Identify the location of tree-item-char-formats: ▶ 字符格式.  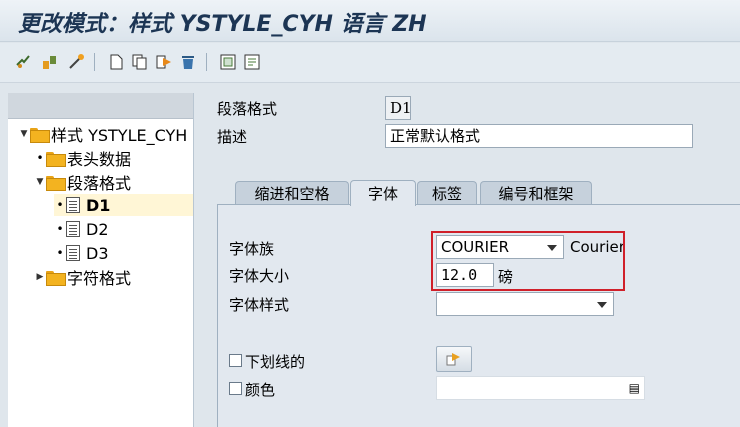
(82, 277).